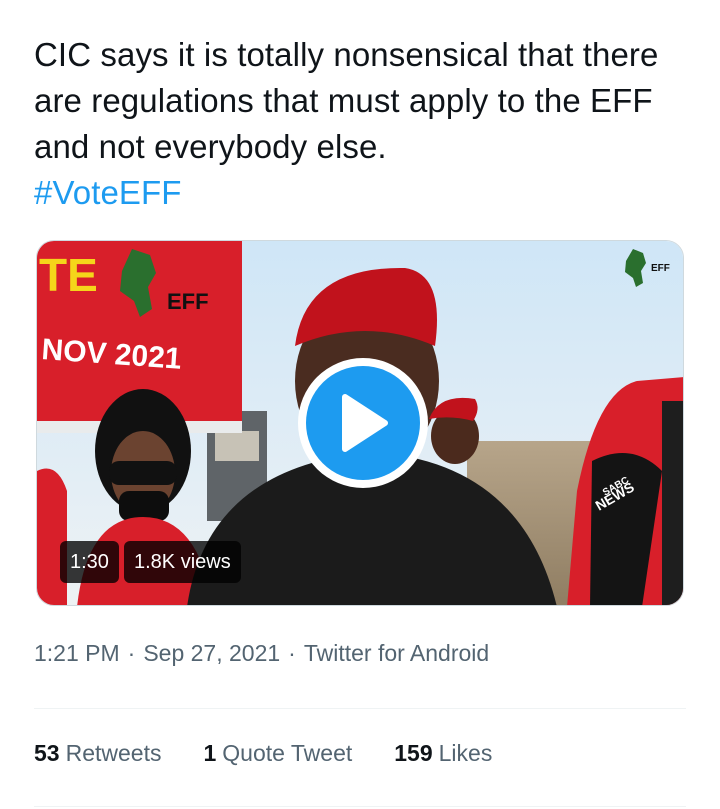 The image size is (720, 809). Describe the element at coordinates (113, 753) in the screenshot. I see `retweets-label: Retweets` at that location.